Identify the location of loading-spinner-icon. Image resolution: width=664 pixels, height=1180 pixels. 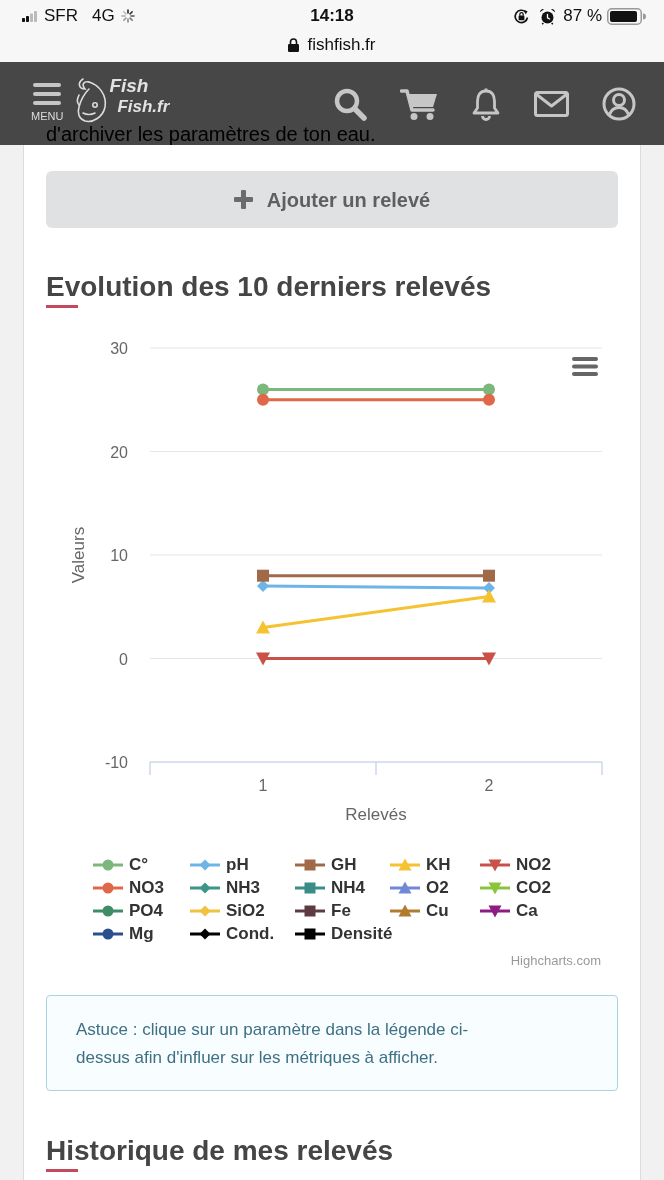
(127, 16).